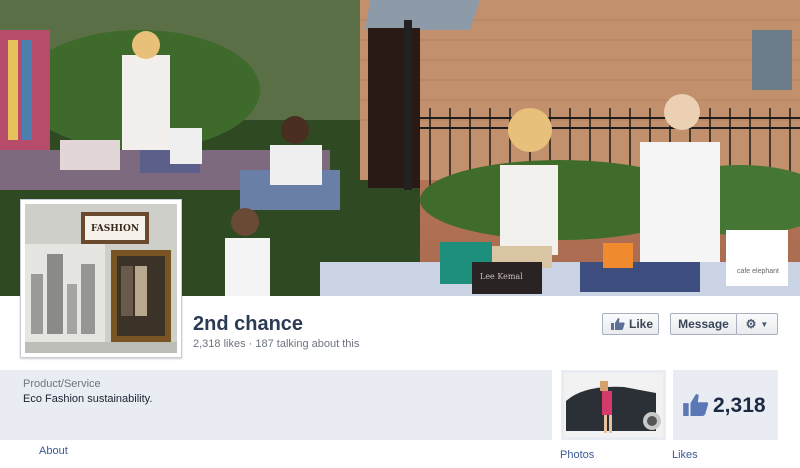  I want to click on message-button: Message, so click(703, 324).